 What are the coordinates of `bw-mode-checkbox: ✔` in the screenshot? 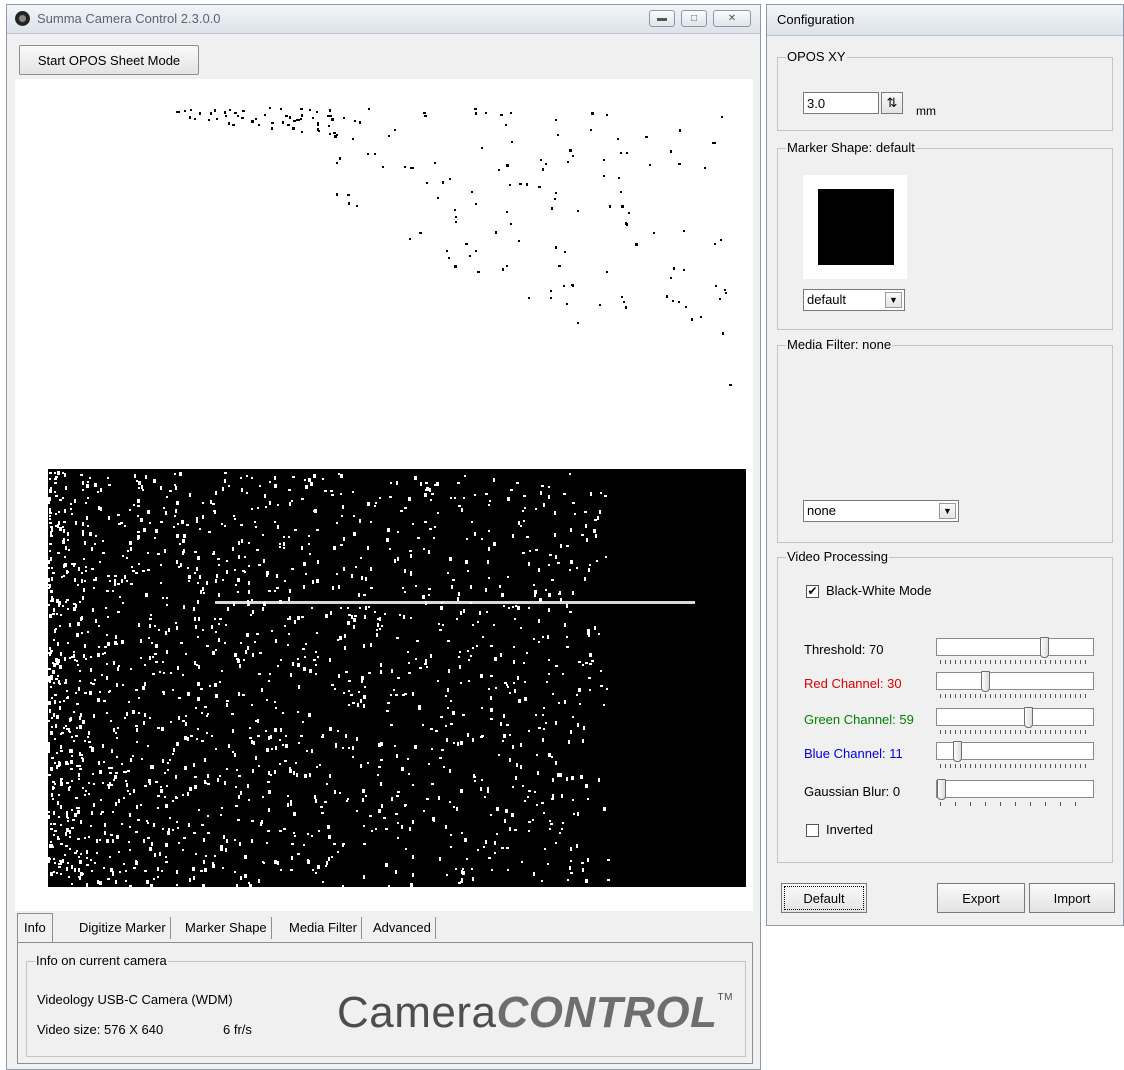 It's located at (812, 591).